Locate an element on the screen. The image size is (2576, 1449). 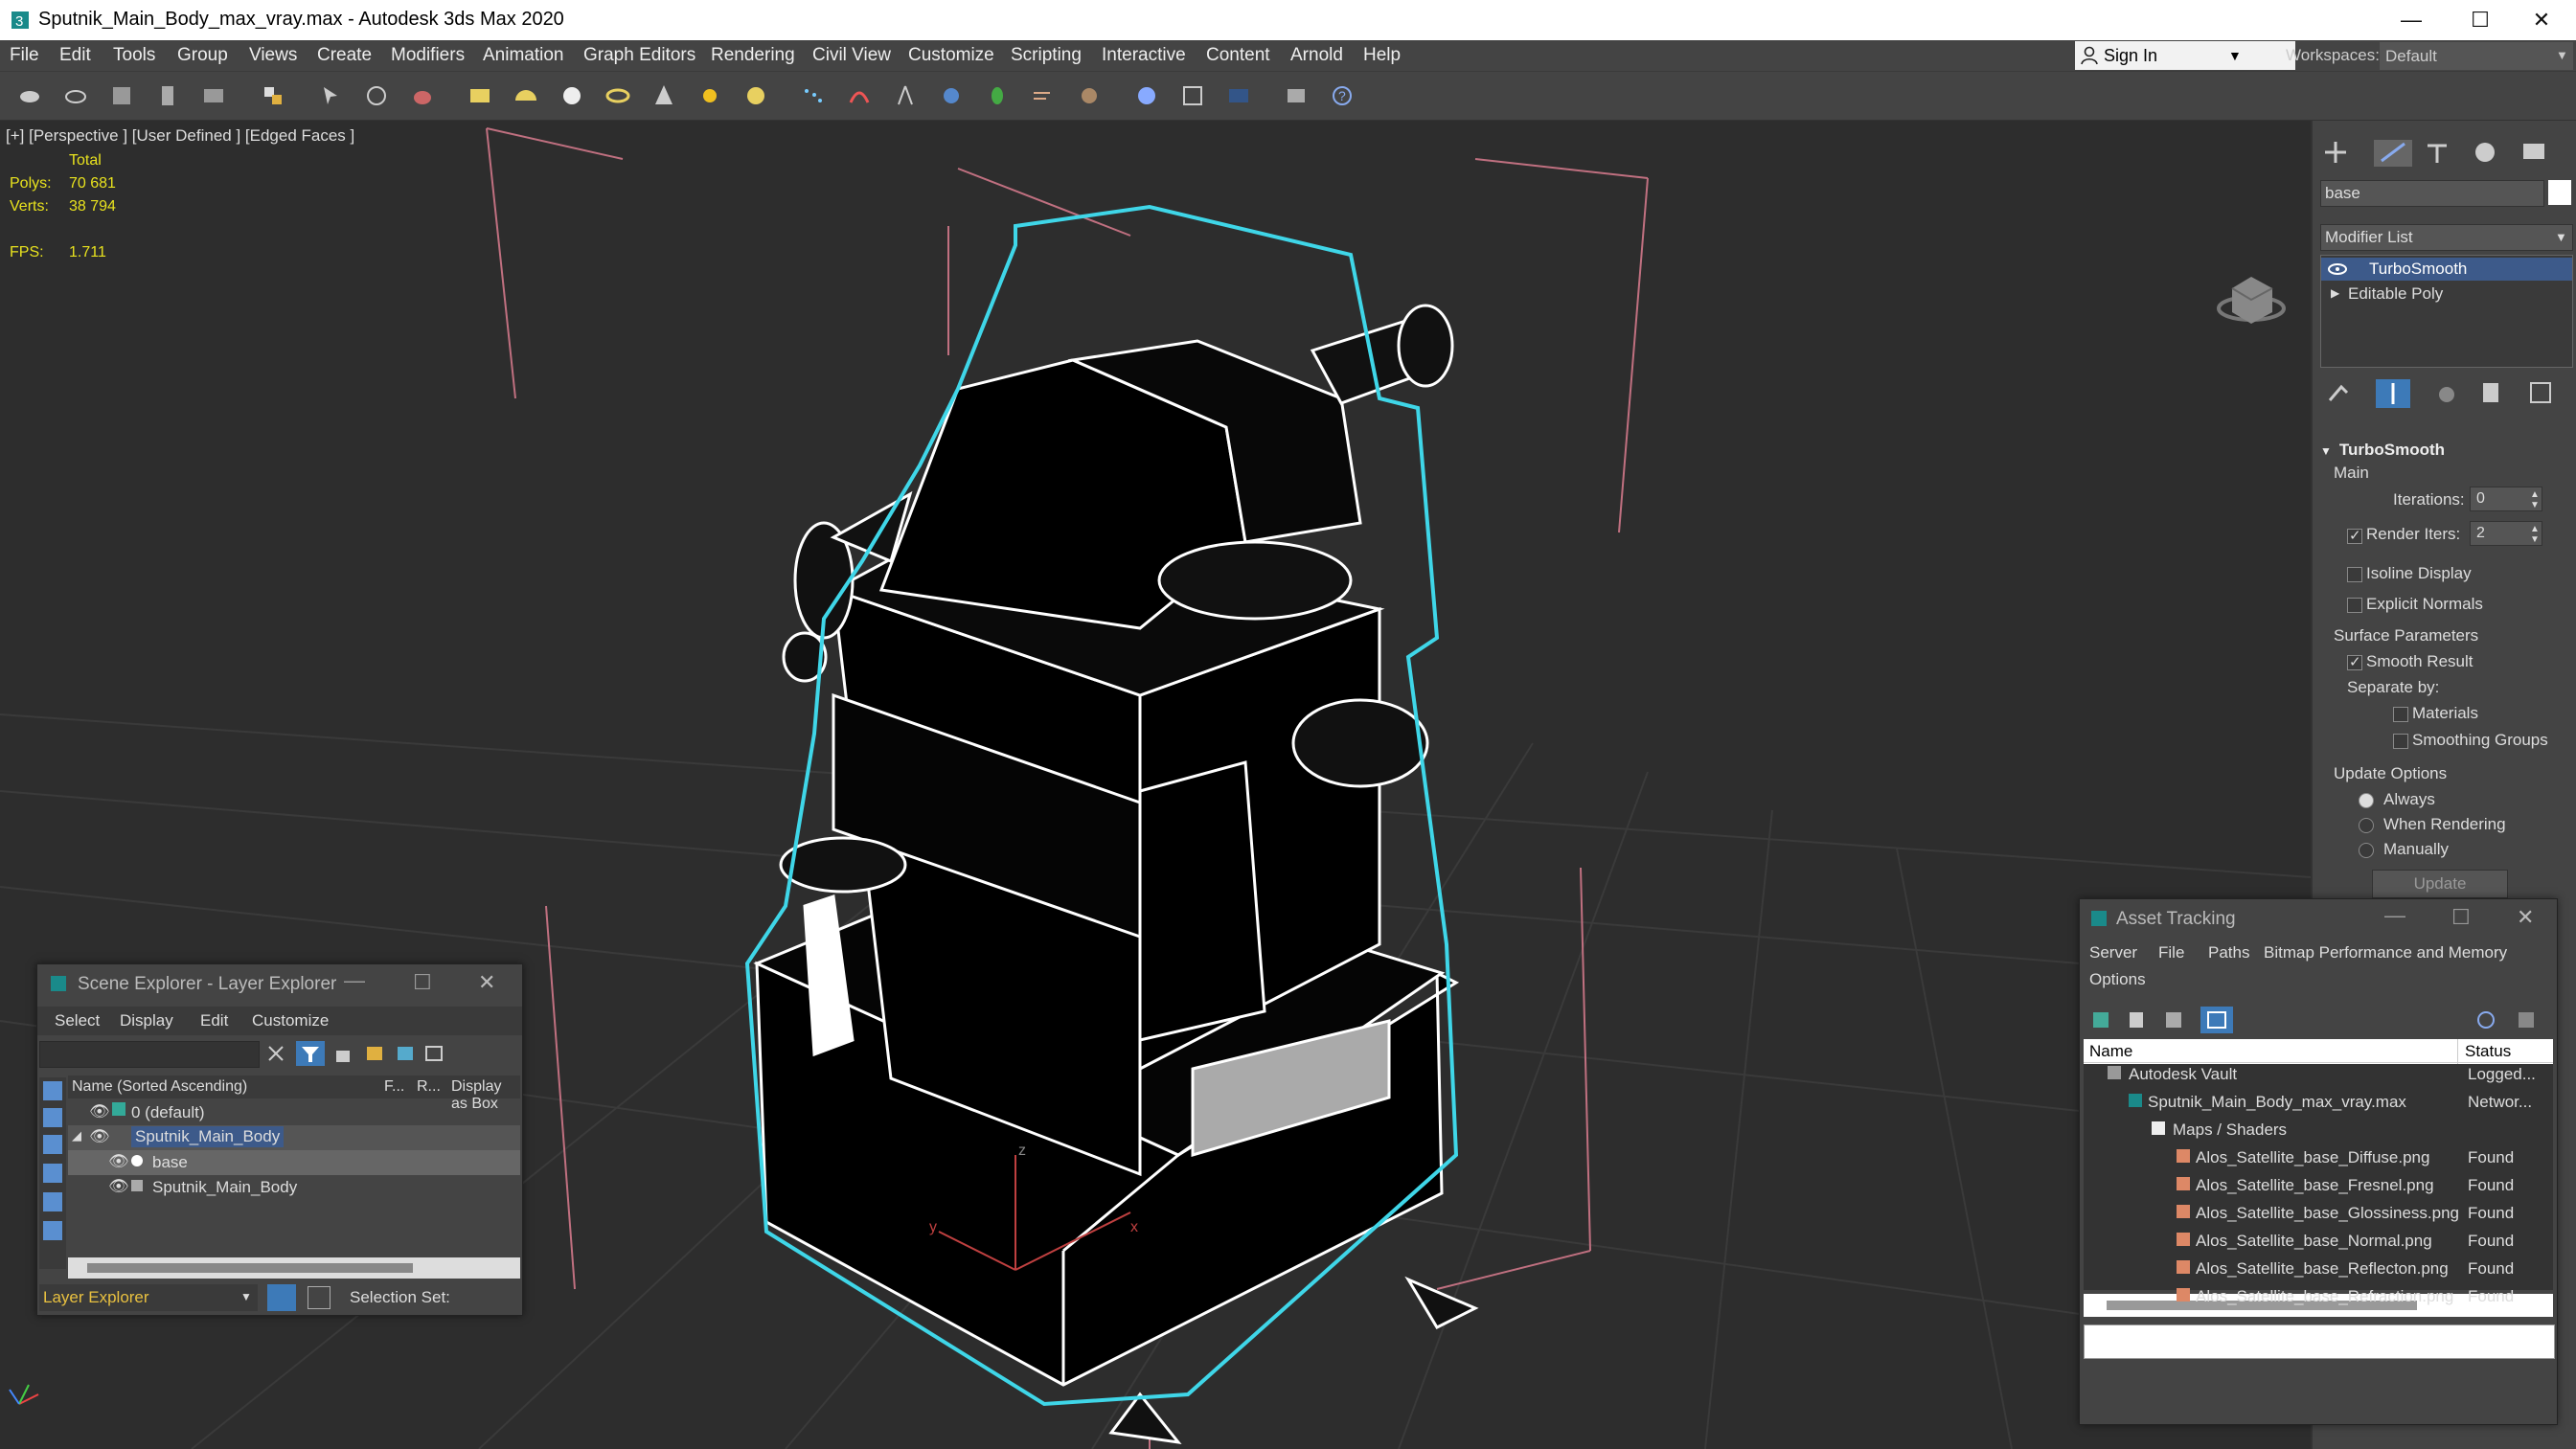
layers-toggle-icon is located at coordinates (281, 1297).